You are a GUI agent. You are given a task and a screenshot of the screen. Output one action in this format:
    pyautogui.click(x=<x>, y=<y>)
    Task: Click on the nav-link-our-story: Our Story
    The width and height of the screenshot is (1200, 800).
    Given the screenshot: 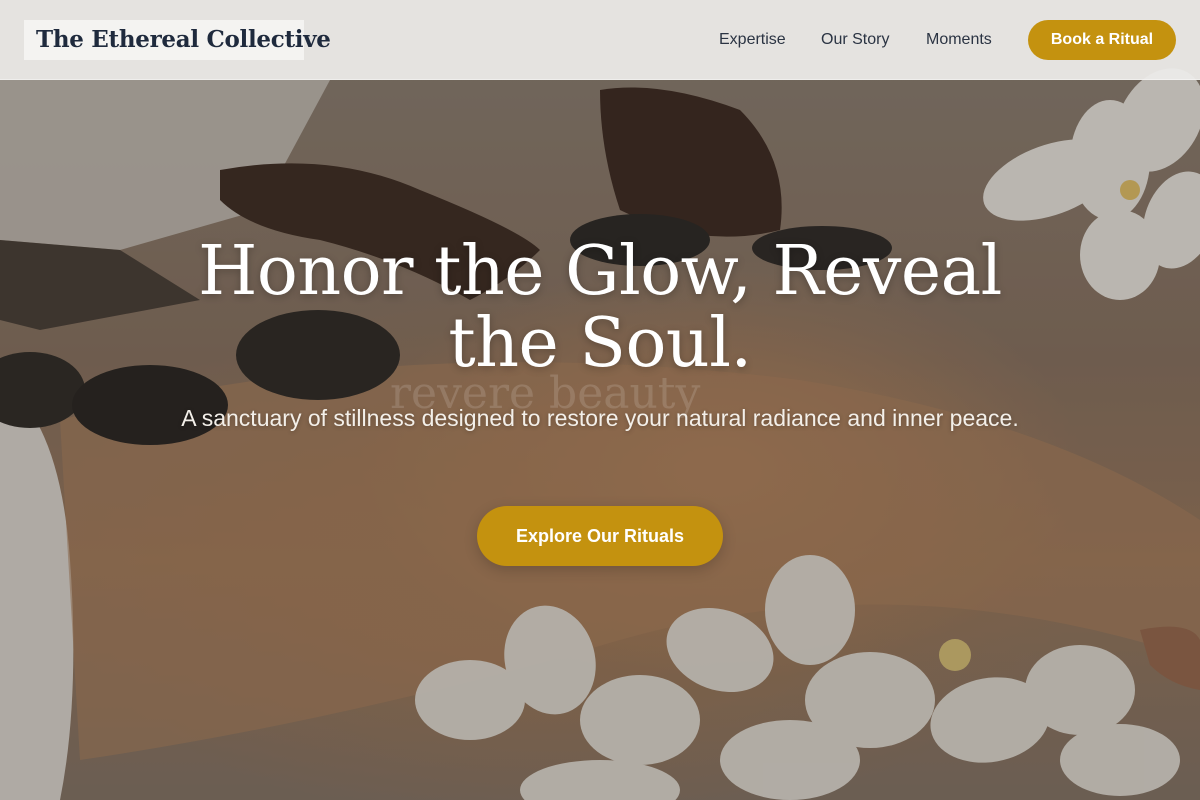 What is the action you would take?
    pyautogui.click(x=855, y=40)
    